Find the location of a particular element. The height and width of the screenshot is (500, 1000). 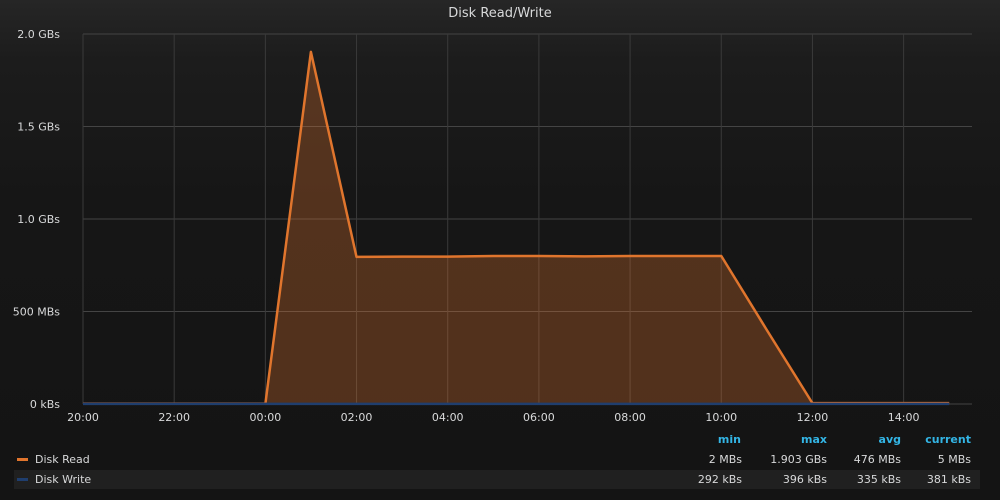

x-tick-label: 08:00 is located at coordinates (630, 417).